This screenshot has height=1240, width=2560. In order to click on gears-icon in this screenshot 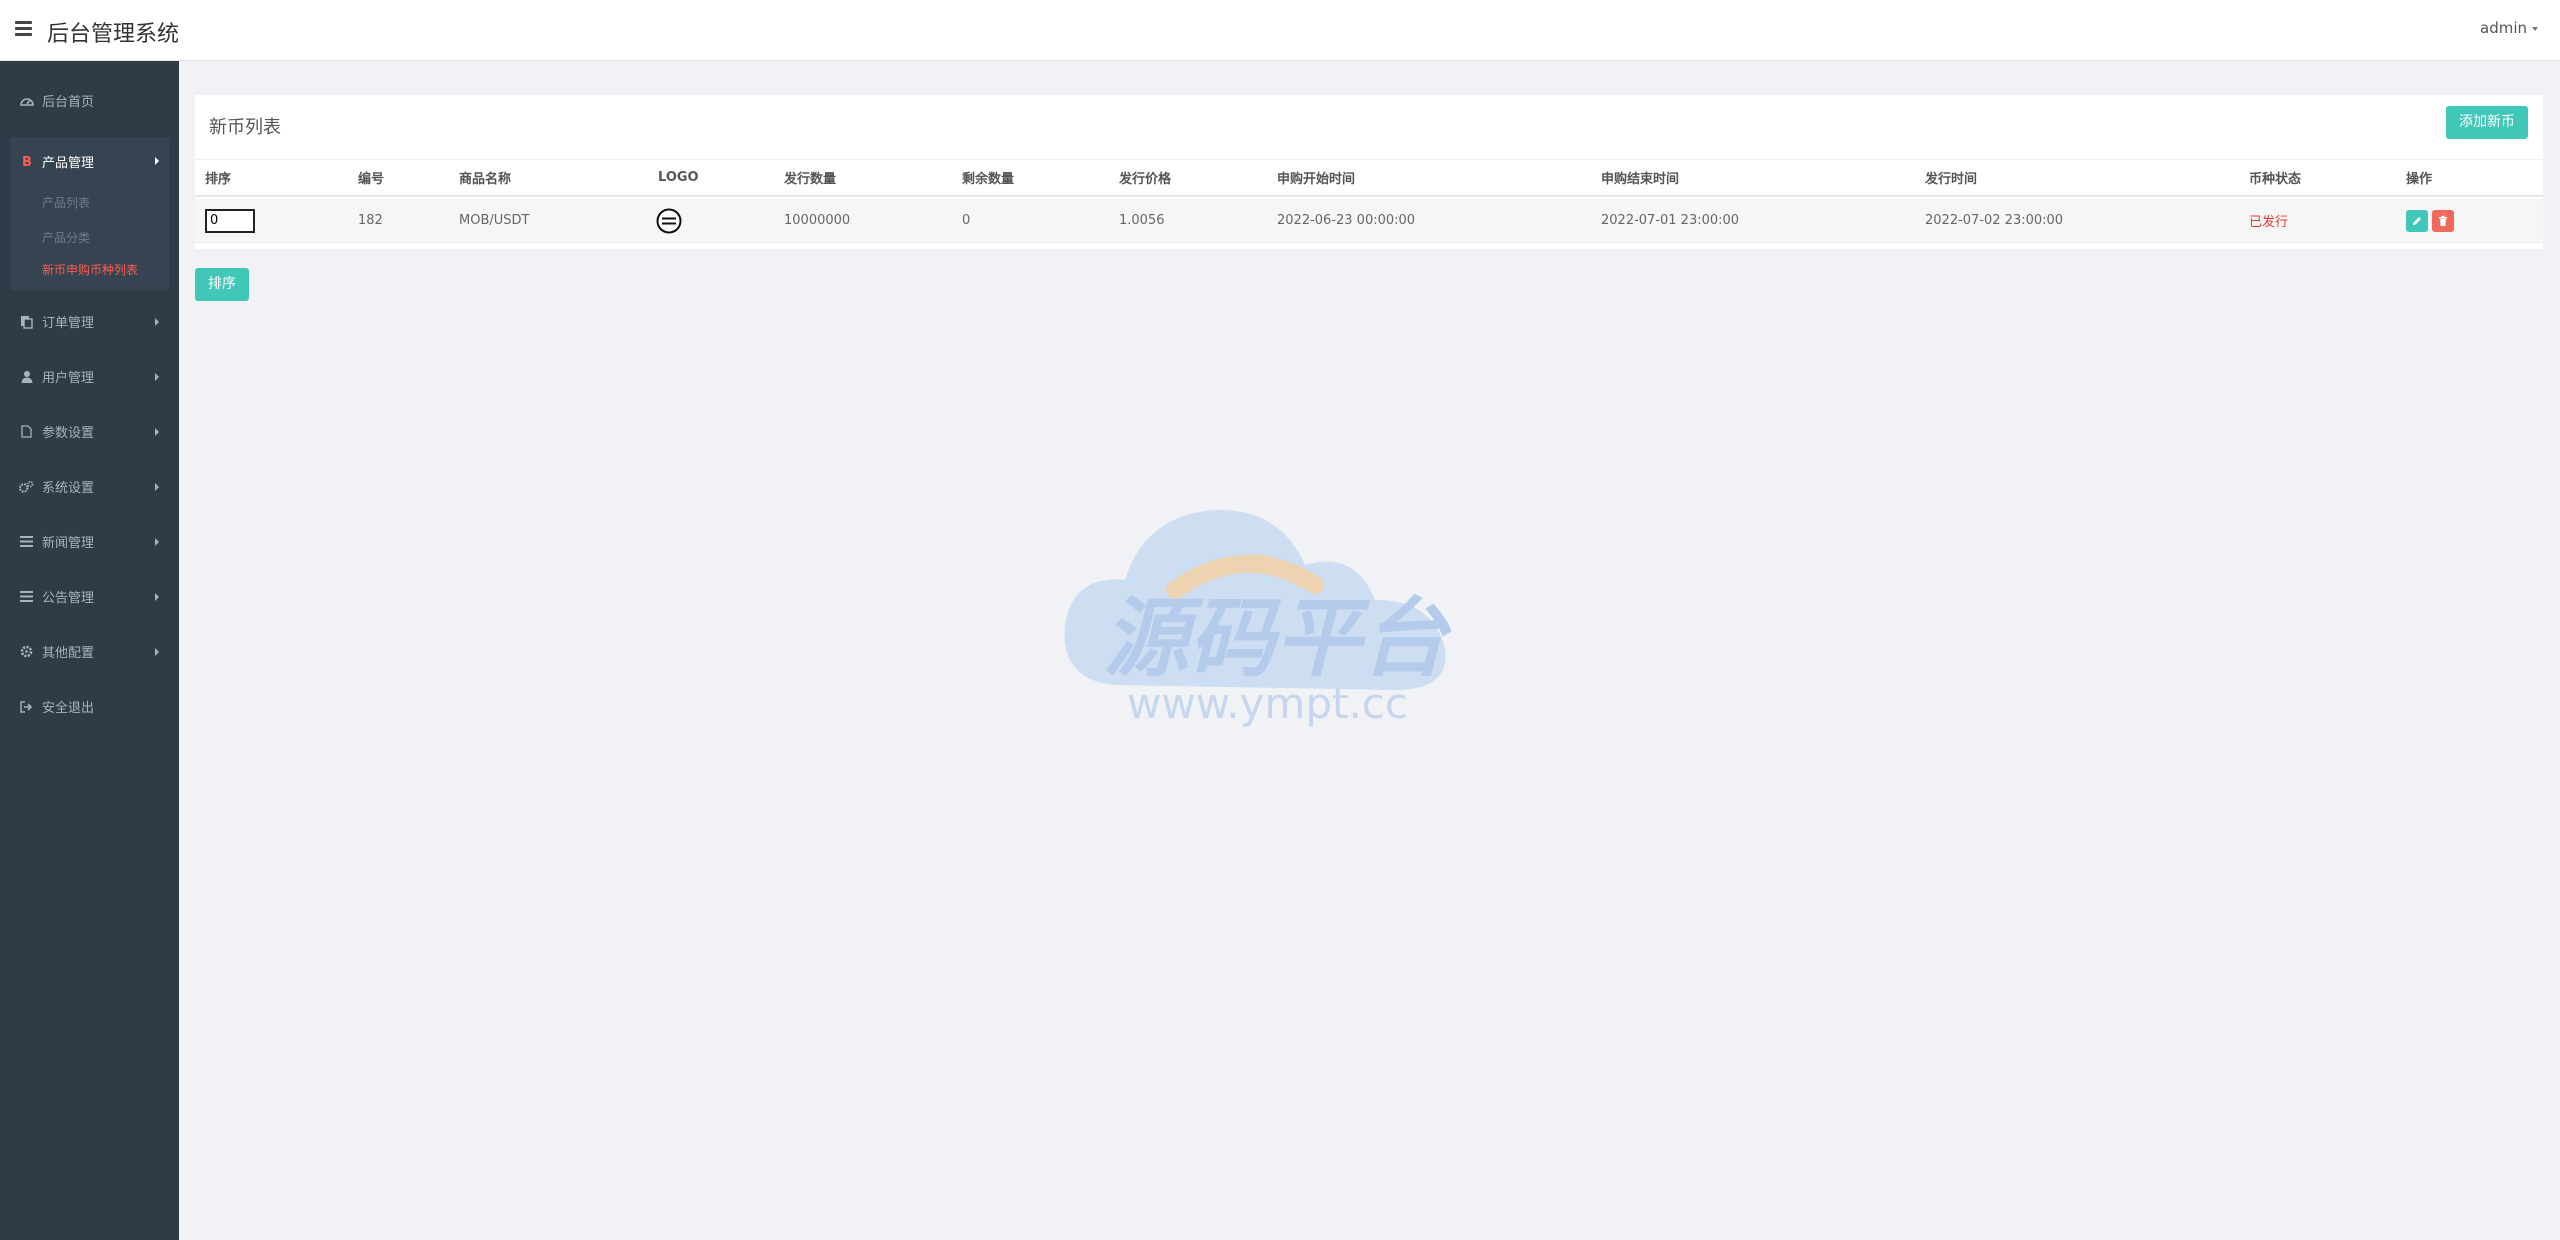, I will do `click(26, 486)`.